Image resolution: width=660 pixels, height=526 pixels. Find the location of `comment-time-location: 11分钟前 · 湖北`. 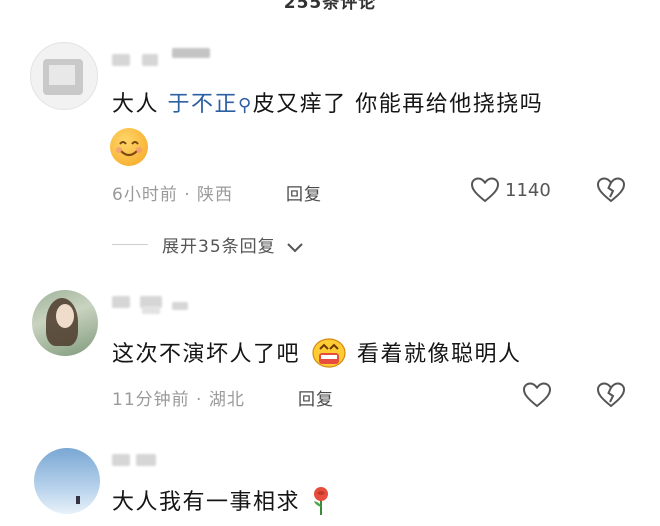

comment-time-location: 11分钟前 · 湖北 is located at coordinates (178, 400).